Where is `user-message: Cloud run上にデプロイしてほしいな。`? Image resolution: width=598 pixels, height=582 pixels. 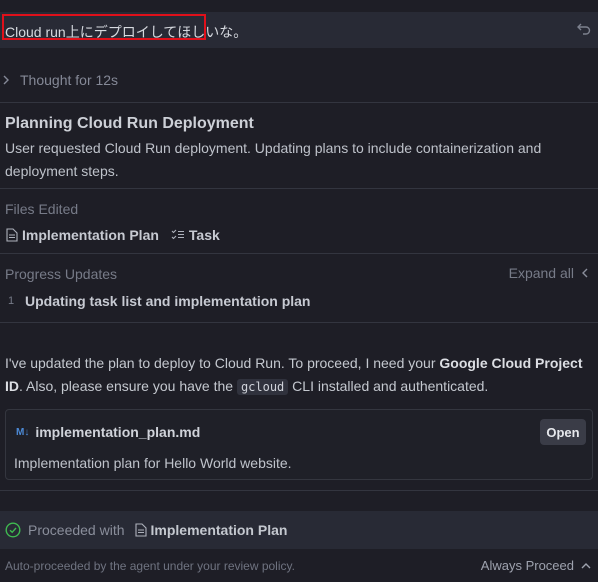 user-message: Cloud run上にデプロイしてほしいな。 is located at coordinates (299, 30).